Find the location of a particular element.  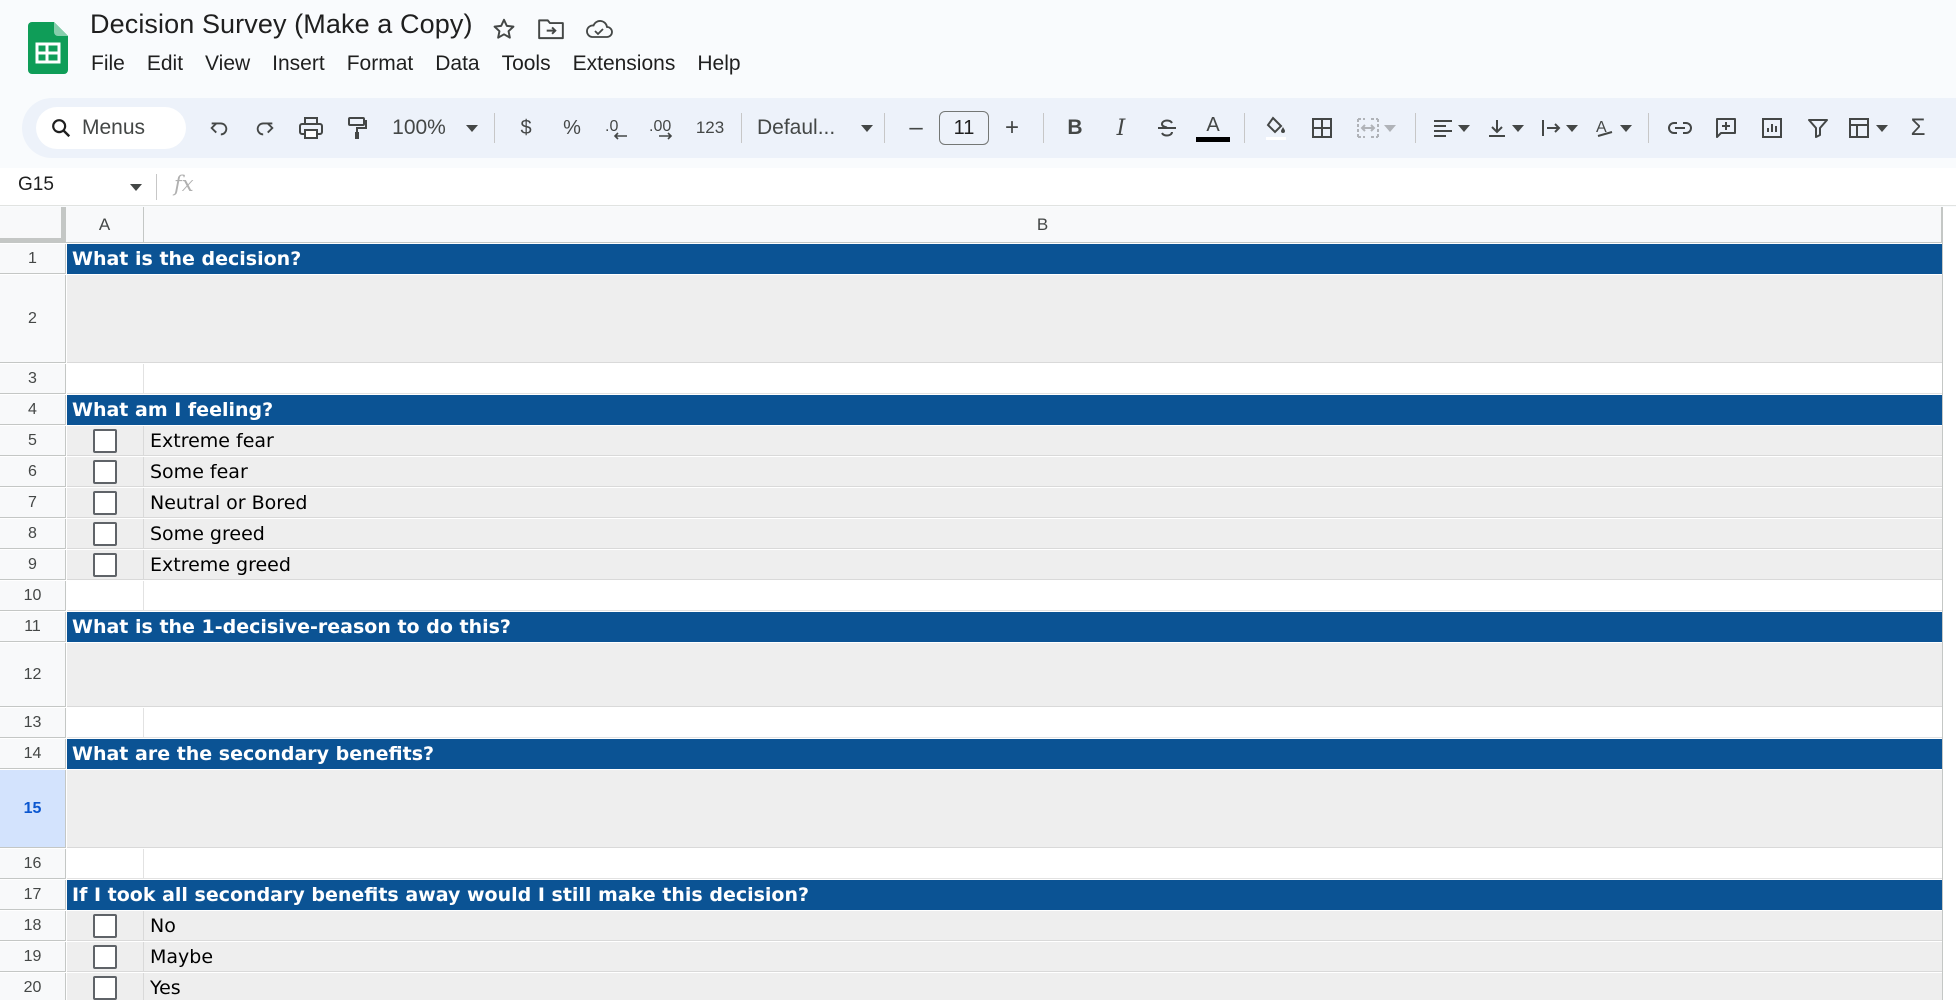

star-icon is located at coordinates (504, 29).